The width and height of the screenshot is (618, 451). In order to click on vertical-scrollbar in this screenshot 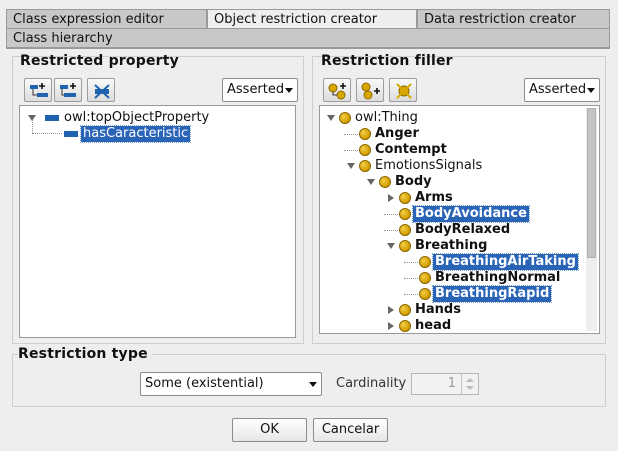, I will do `click(591, 219)`.